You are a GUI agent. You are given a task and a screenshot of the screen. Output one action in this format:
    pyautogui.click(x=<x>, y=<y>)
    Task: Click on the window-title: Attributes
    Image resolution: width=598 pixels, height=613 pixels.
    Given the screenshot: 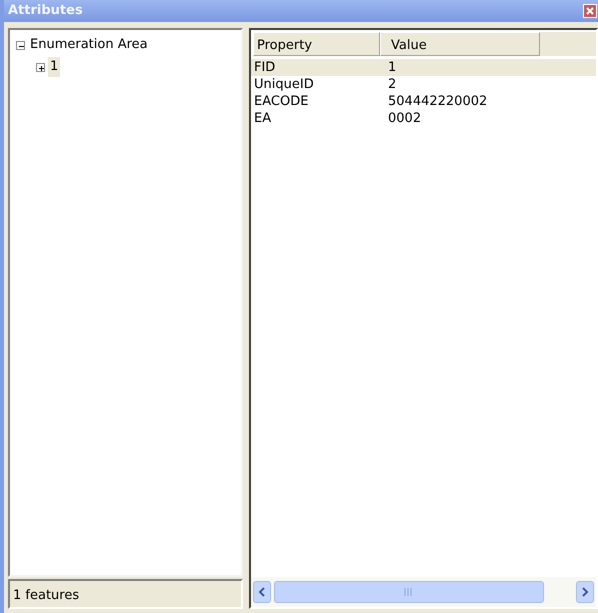 What is the action you would take?
    pyautogui.click(x=45, y=11)
    